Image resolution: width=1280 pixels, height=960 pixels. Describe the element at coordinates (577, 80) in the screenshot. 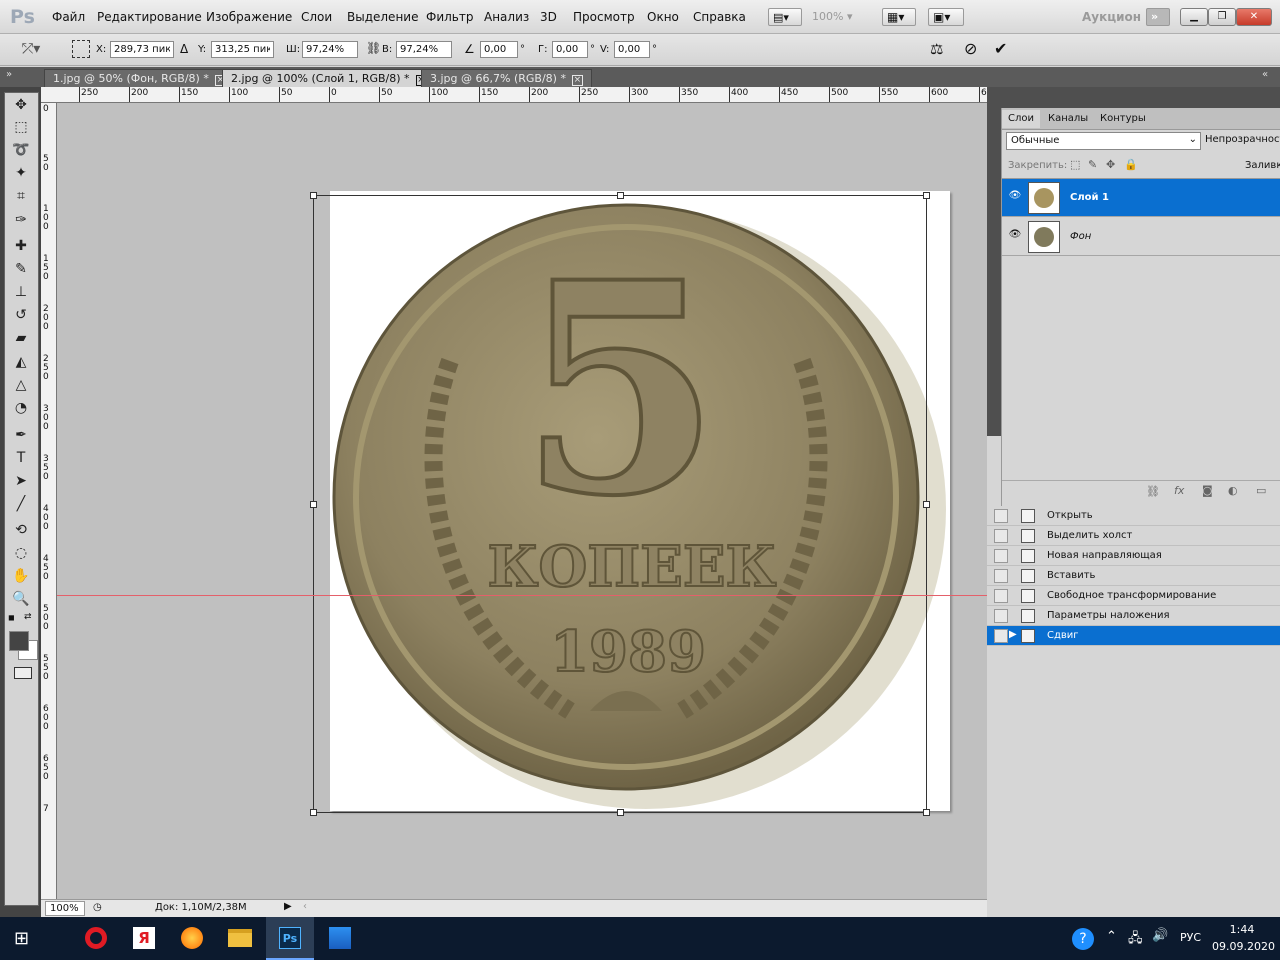

I see `tab-close-icon: ×` at that location.